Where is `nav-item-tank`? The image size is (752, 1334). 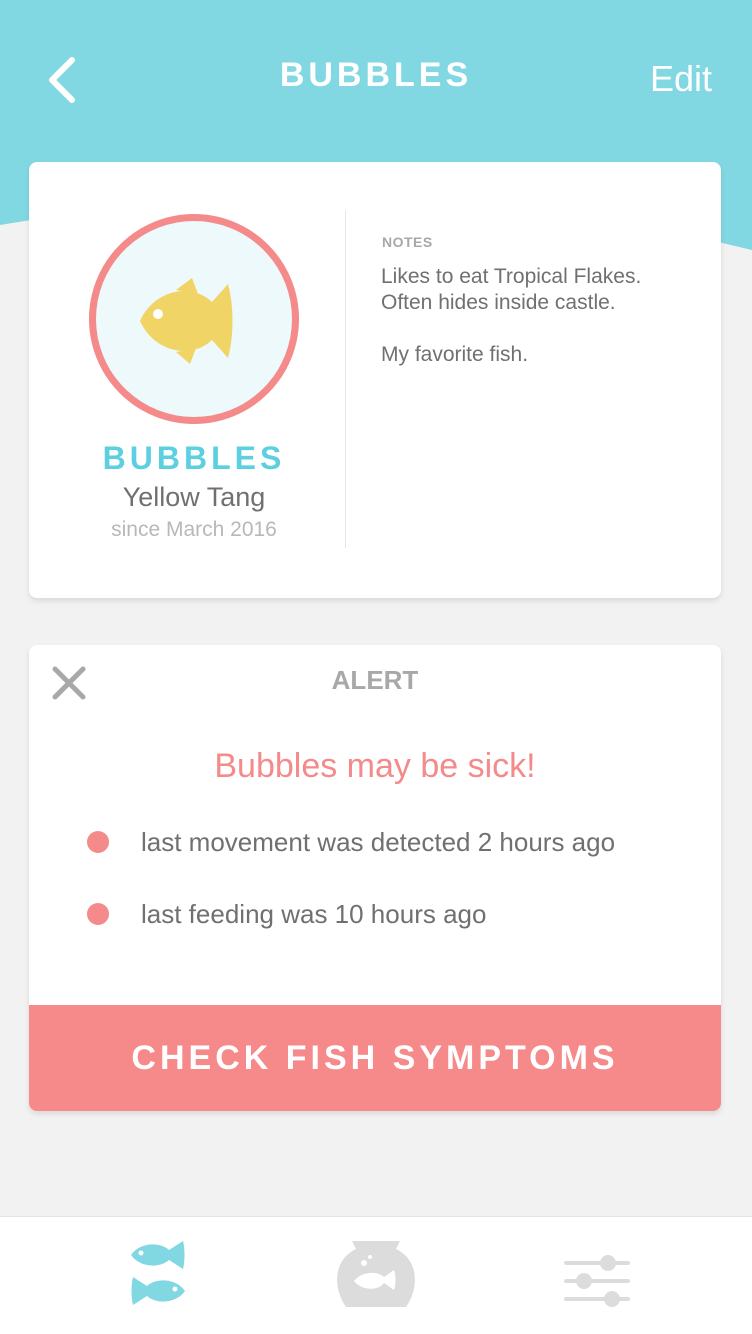
nav-item-tank is located at coordinates (376, 1274).